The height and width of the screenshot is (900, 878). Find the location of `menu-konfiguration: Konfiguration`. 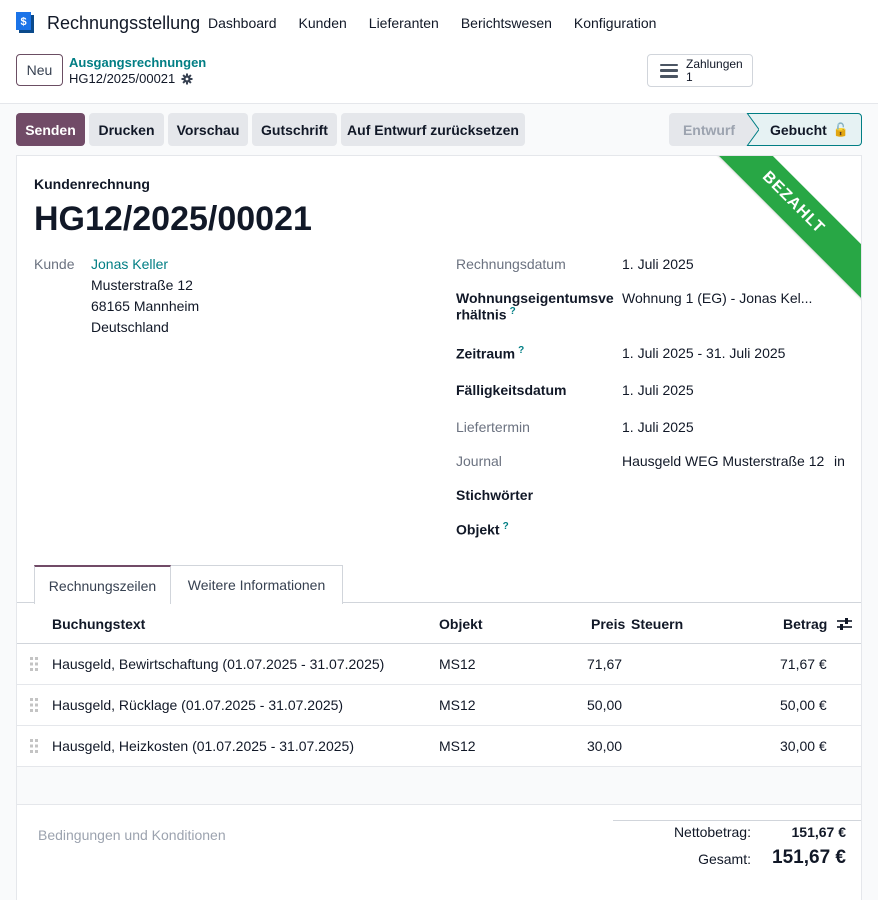

menu-konfiguration: Konfiguration is located at coordinates (615, 23).